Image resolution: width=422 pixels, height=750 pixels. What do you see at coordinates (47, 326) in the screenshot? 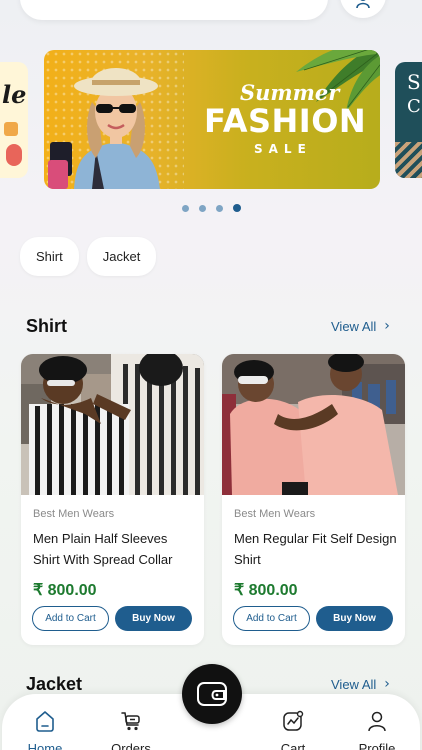
I see `section-title-shirt: Shirt` at bounding box center [47, 326].